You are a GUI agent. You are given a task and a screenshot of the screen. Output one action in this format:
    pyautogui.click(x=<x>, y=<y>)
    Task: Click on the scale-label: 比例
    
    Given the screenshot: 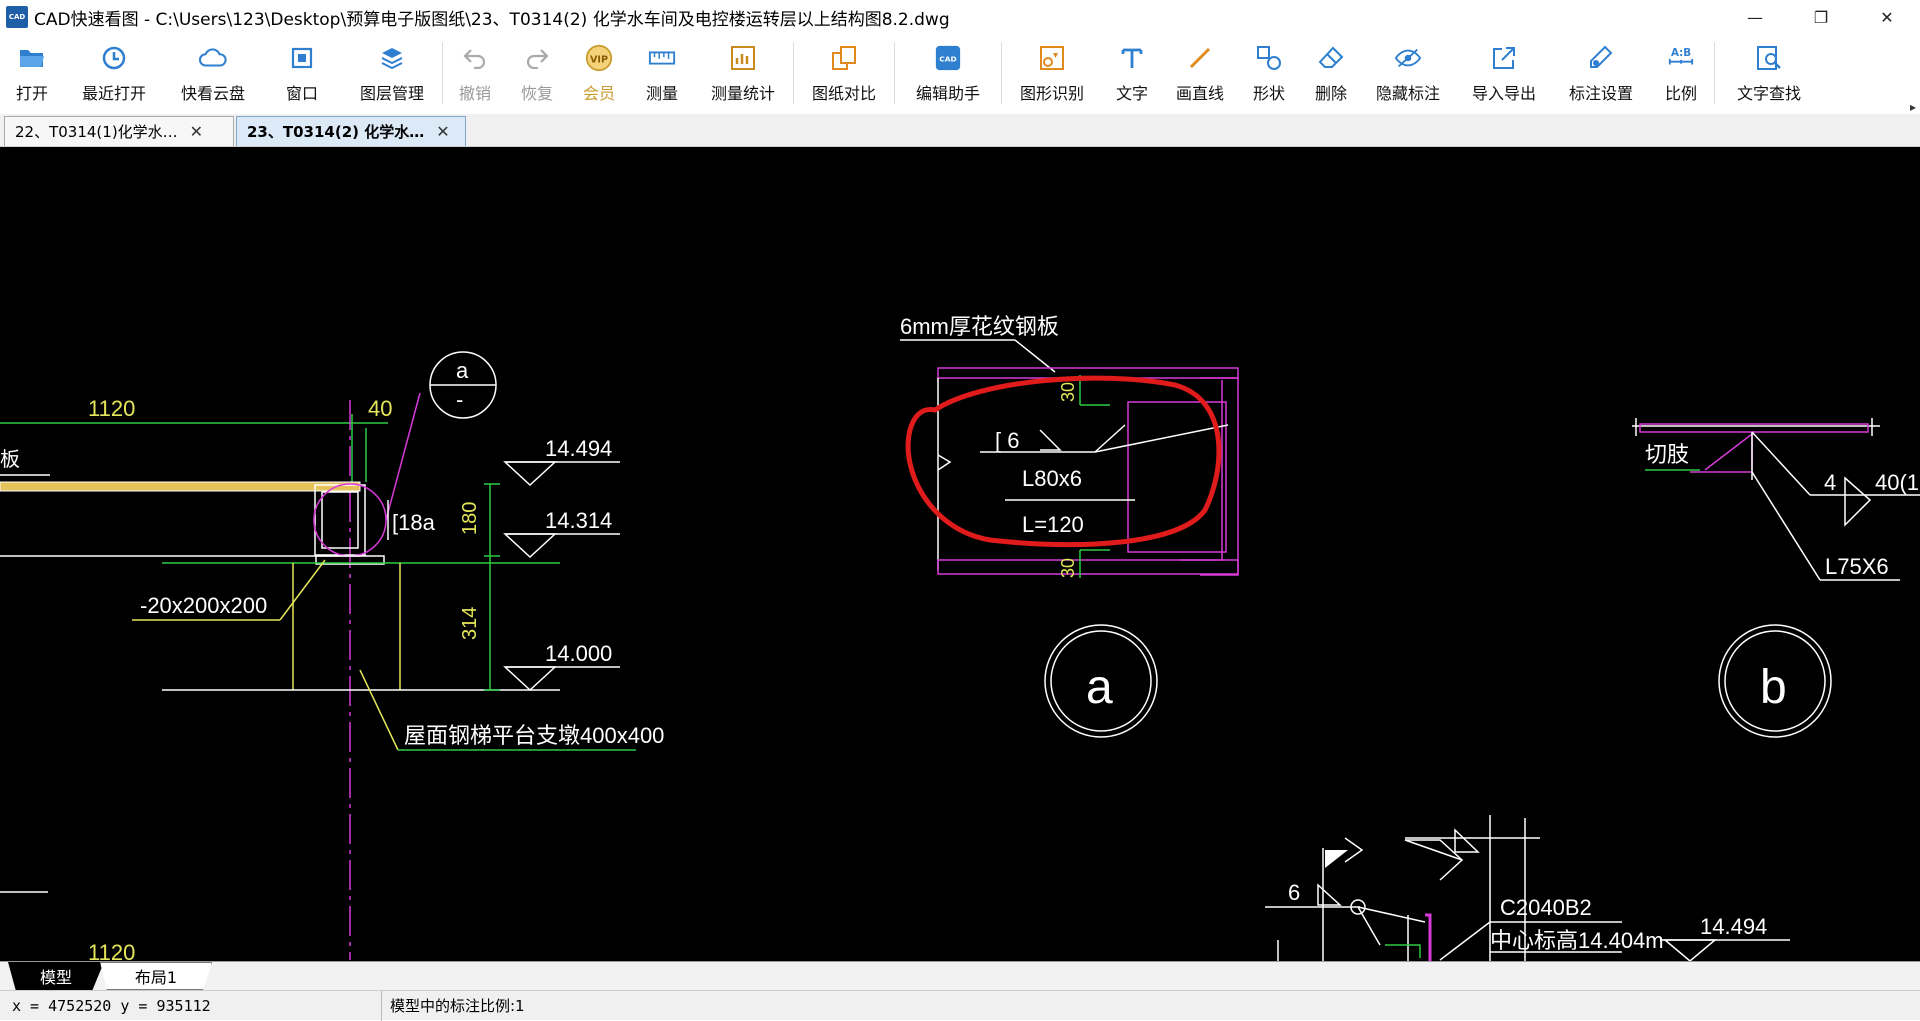 What is the action you would take?
    pyautogui.click(x=1680, y=93)
    